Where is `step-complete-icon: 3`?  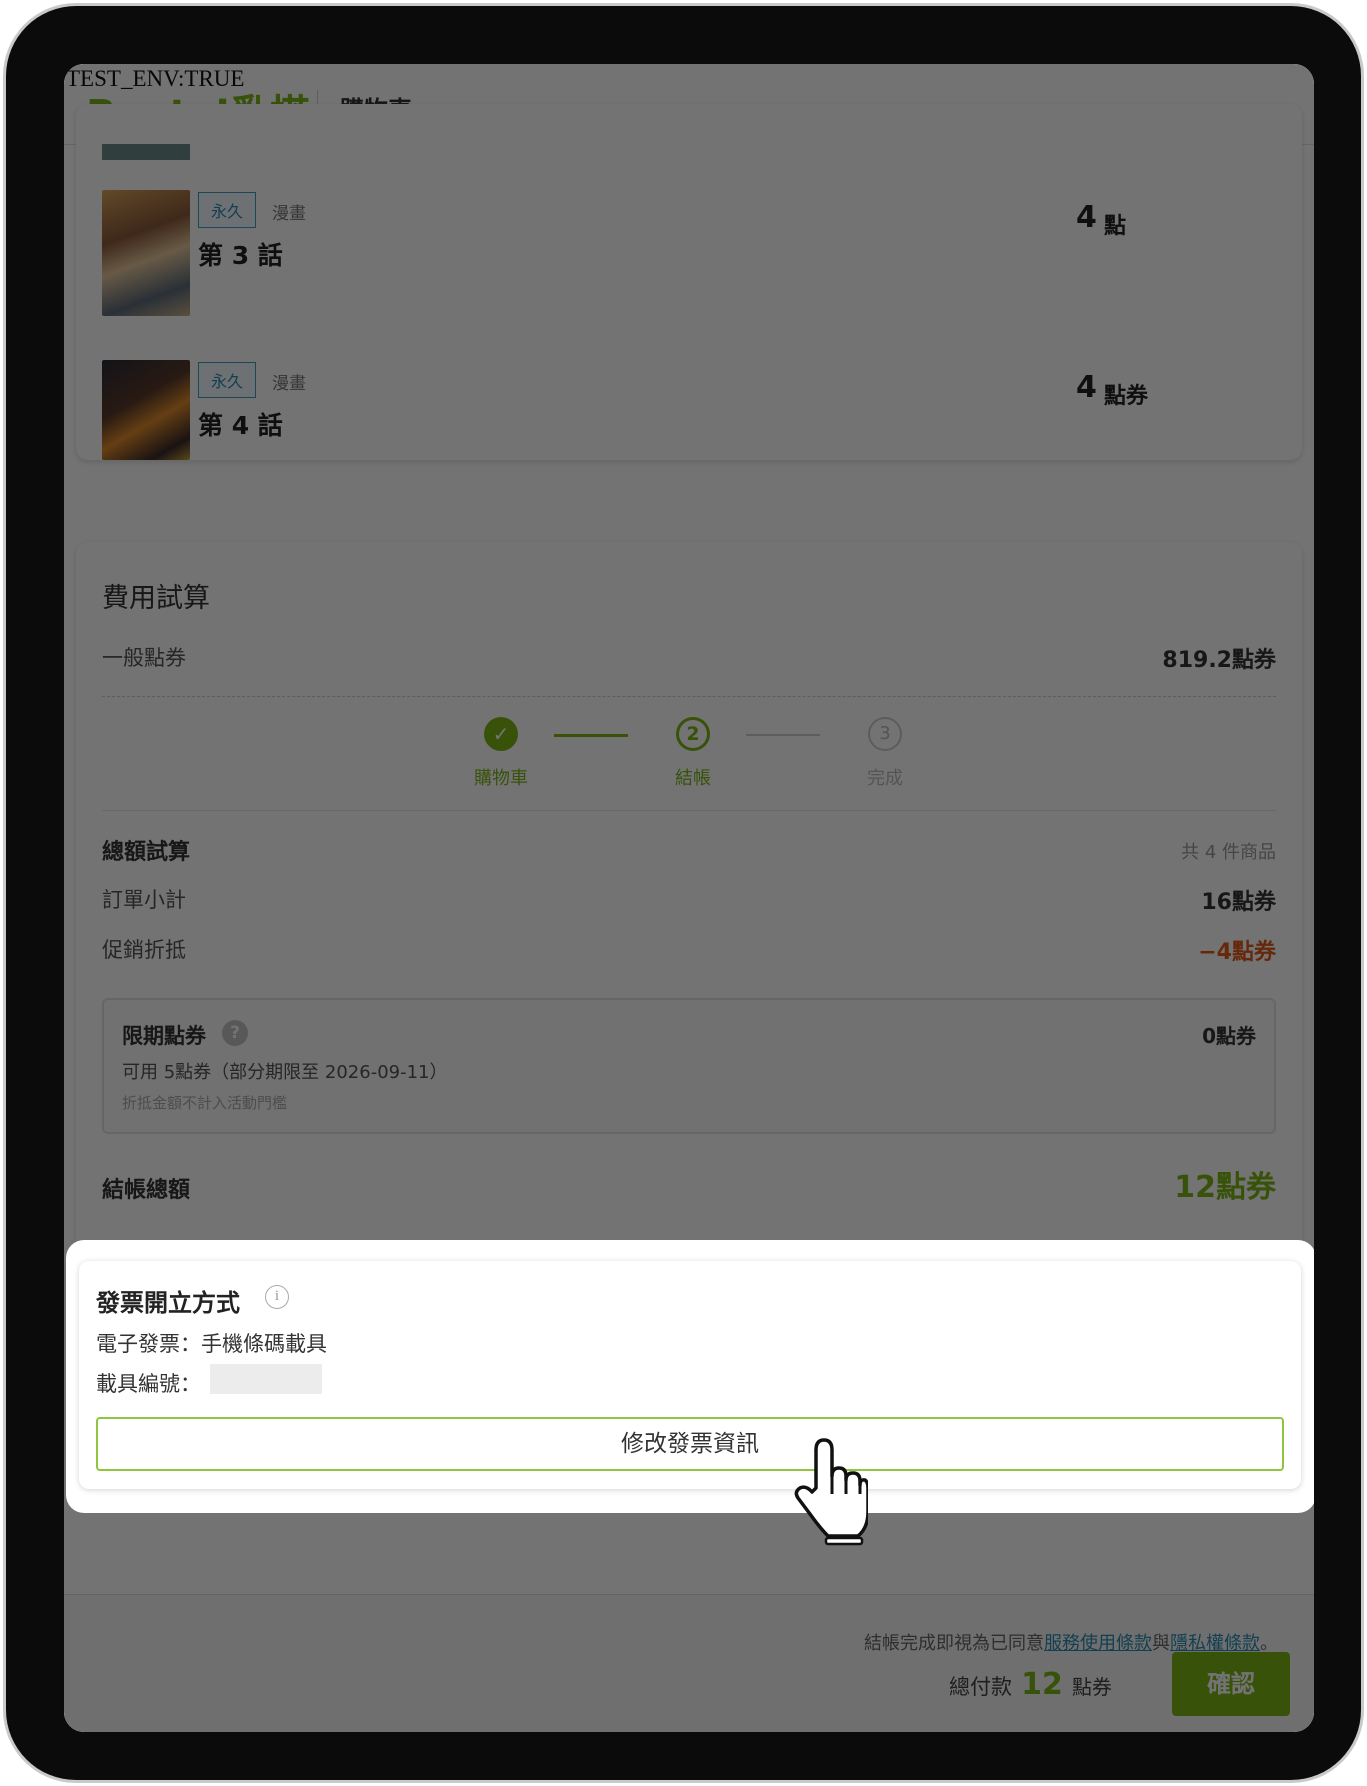
step-complete-icon: 3 is located at coordinates (885, 734).